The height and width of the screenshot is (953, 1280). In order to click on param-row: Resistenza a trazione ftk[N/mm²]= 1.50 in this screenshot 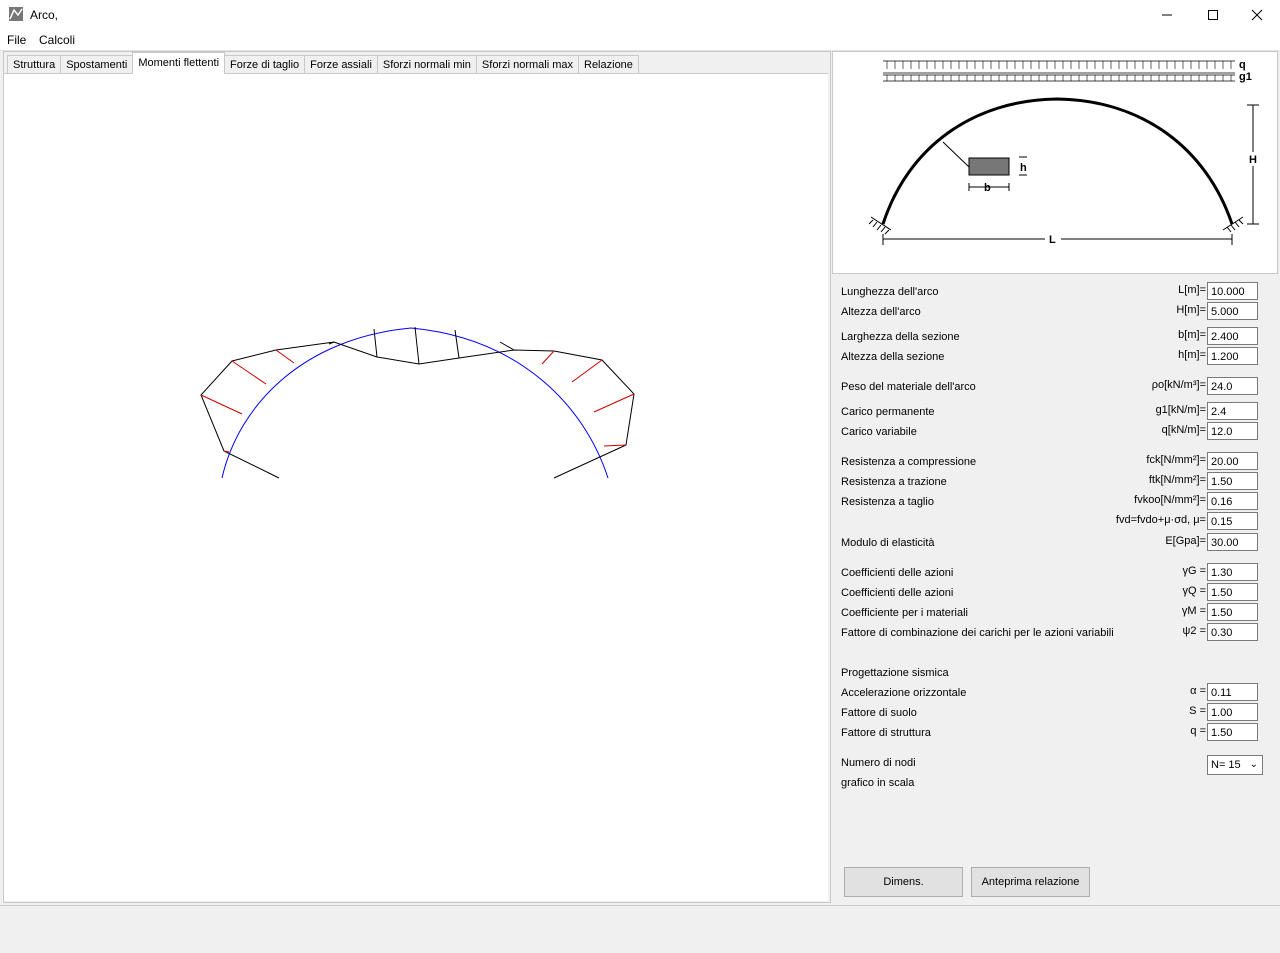, I will do `click(1055, 482)`.